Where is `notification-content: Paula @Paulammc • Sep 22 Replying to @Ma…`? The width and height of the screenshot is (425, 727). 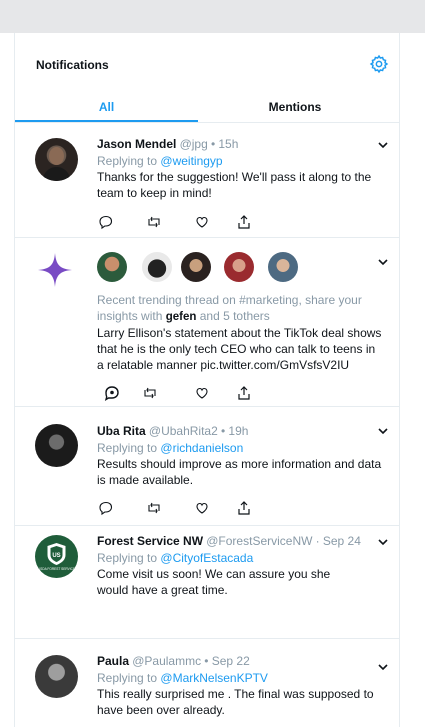 notification-content: Paula @Paulammc • Sep 22 Replying to @Ma… is located at coordinates (241, 685).